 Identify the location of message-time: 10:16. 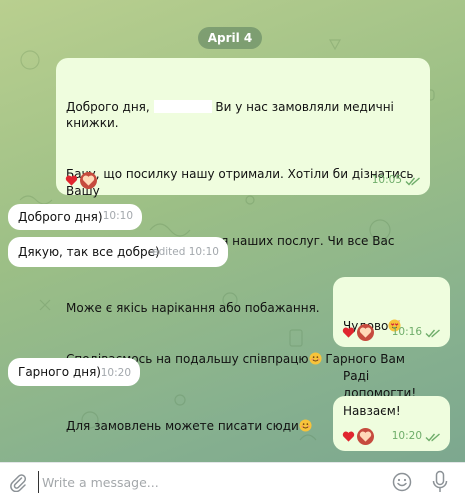
(406, 332).